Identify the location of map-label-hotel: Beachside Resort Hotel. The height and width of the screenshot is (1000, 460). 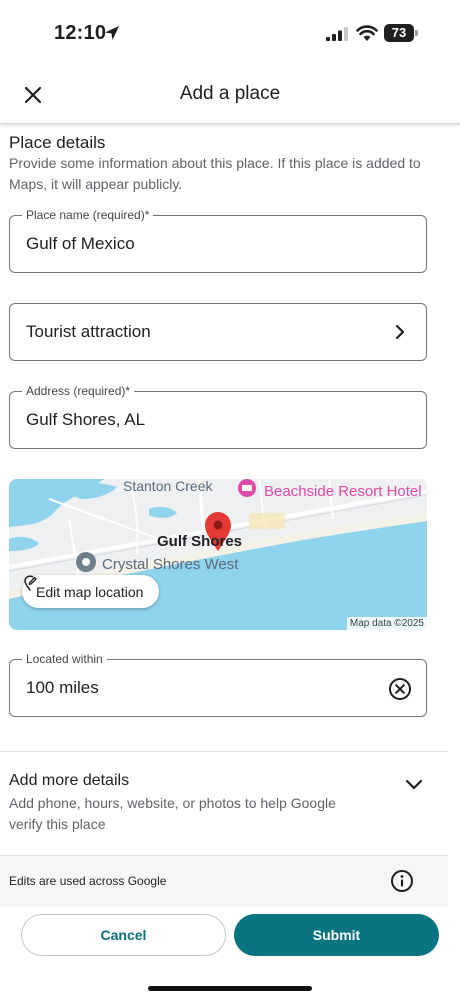
(343, 491).